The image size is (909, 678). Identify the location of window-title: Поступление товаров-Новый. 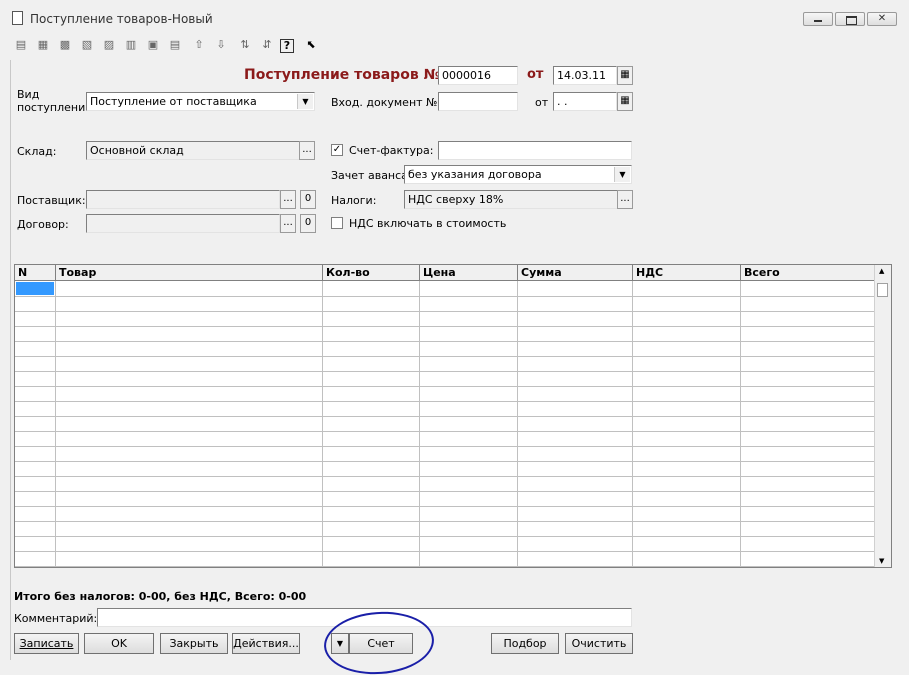
(121, 19).